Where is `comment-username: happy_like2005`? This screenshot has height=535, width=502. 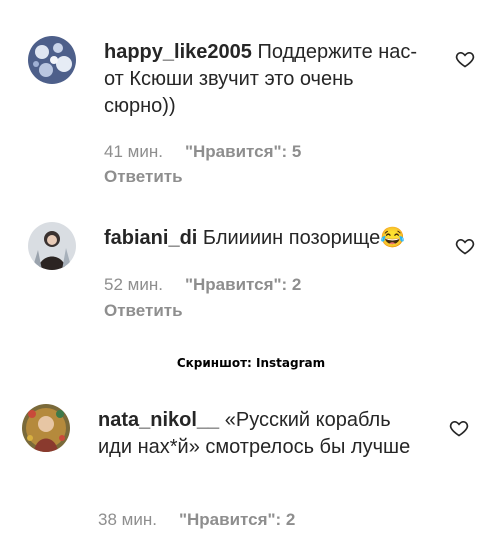
comment-username: happy_like2005 is located at coordinates (178, 52).